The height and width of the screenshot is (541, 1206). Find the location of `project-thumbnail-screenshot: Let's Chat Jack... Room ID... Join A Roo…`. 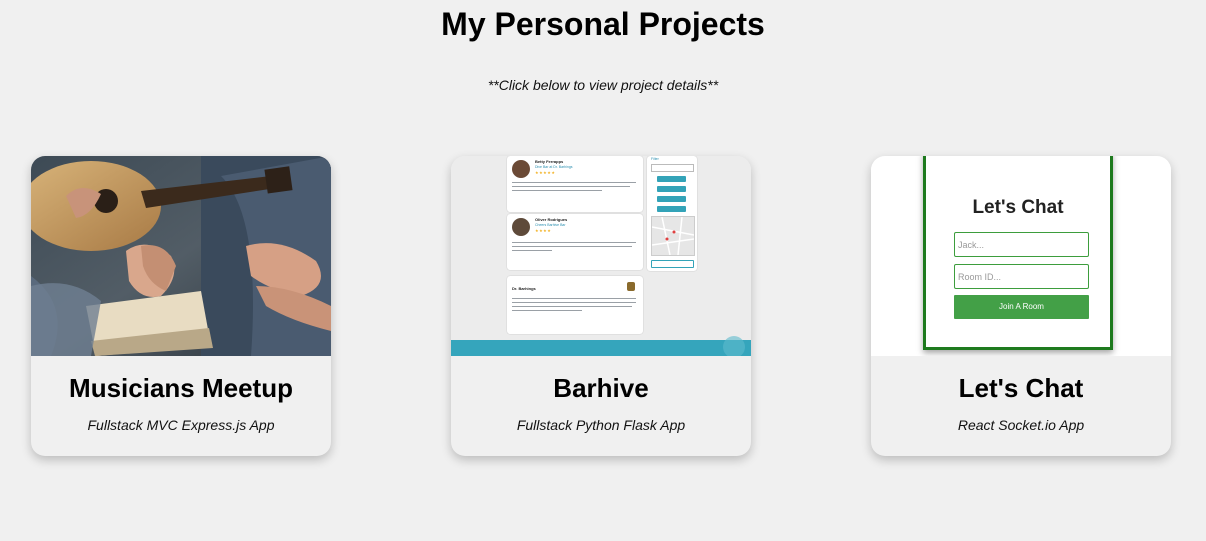

project-thumbnail-screenshot: Let's Chat Jack... Room ID... Join A Roo… is located at coordinates (1021, 256).